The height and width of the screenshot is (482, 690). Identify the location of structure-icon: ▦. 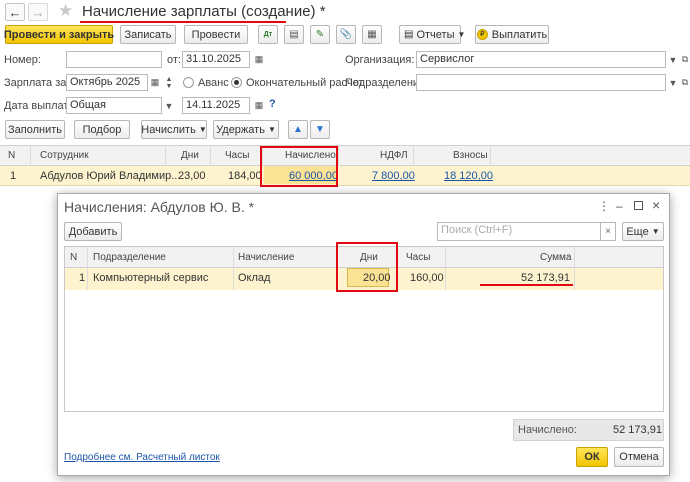
(372, 34).